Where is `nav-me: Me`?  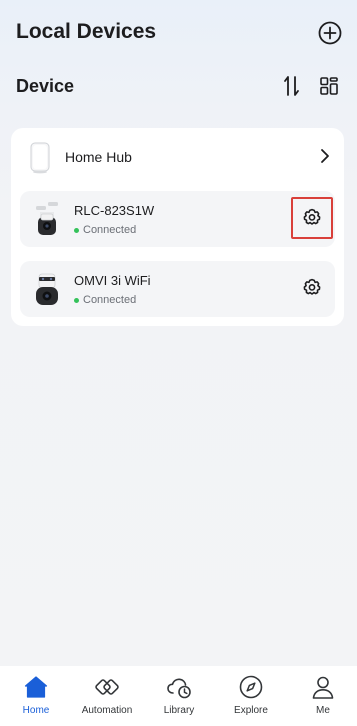
nav-me: Me is located at coordinates (323, 698).